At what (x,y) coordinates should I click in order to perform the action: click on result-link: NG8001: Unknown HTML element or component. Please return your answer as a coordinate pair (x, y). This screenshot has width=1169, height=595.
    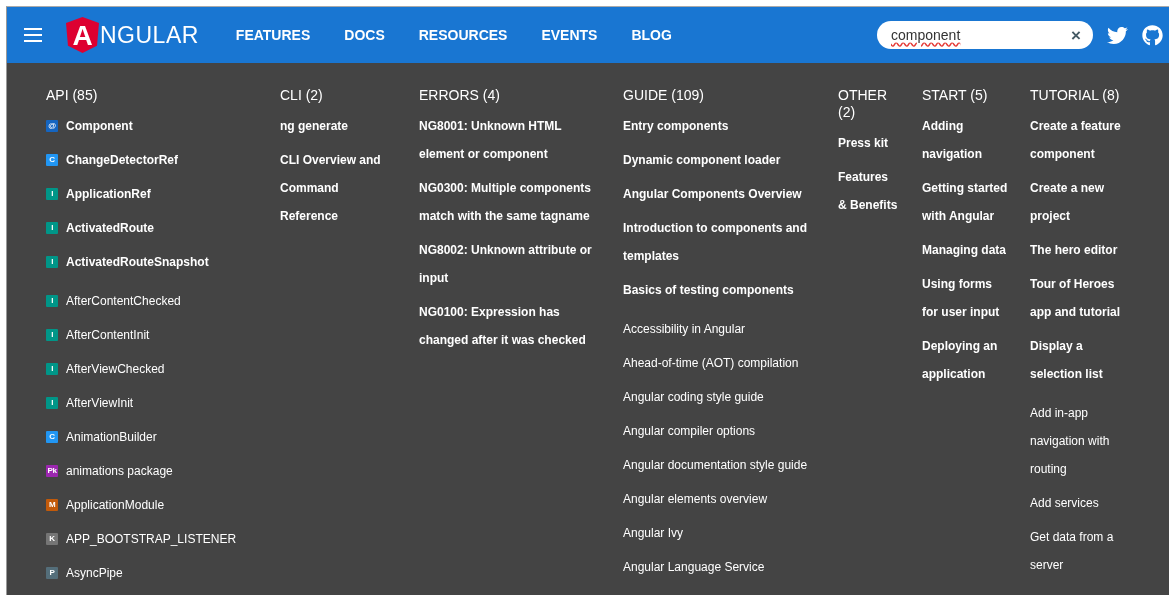
    Looking at the image, I should click on (511, 140).